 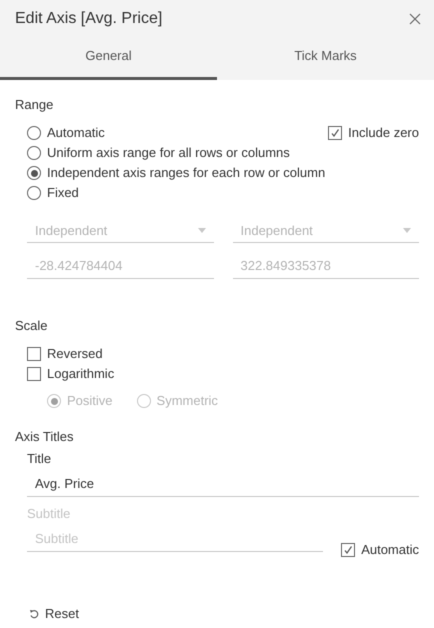 I want to click on checkbox-label: Automatic, so click(x=390, y=550).